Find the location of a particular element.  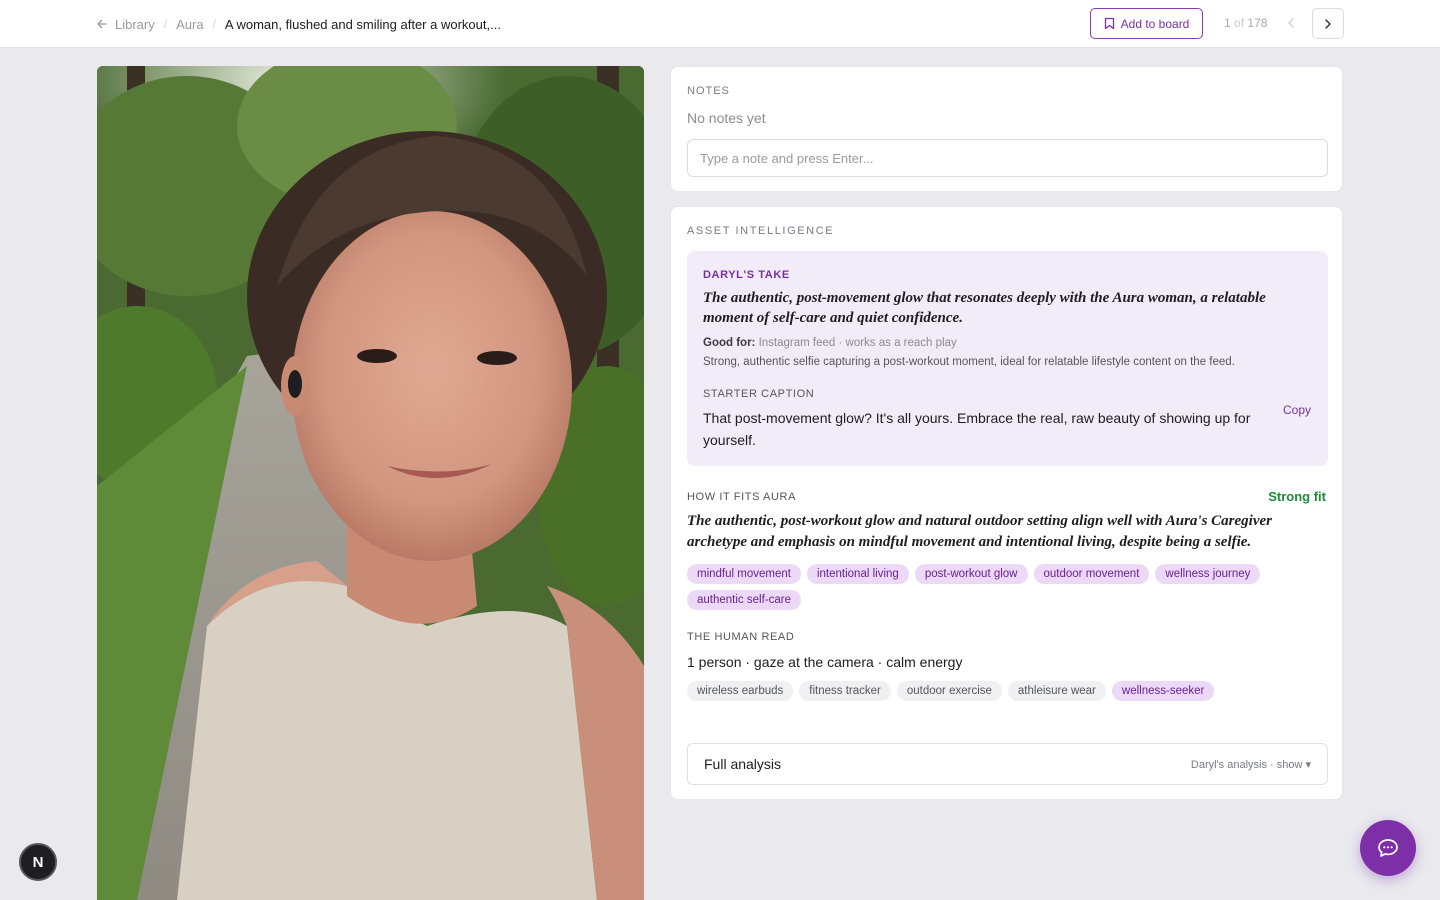

breadcrumb-library-link: Library is located at coordinates (125, 24).